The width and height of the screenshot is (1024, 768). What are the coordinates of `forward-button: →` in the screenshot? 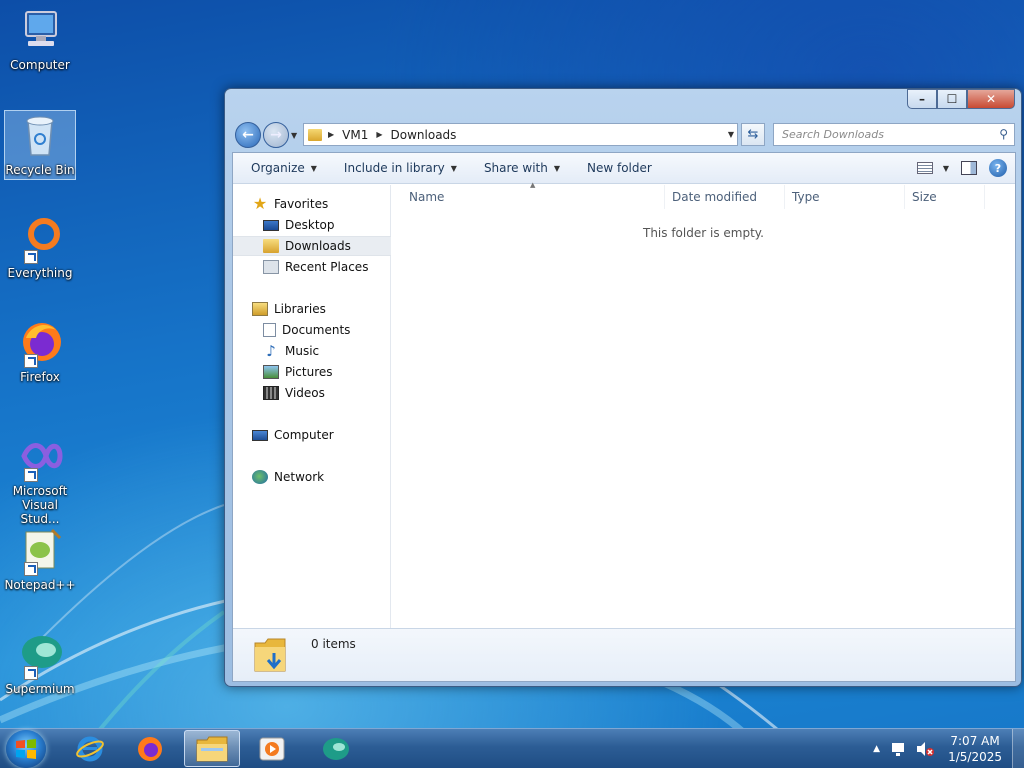 It's located at (276, 135).